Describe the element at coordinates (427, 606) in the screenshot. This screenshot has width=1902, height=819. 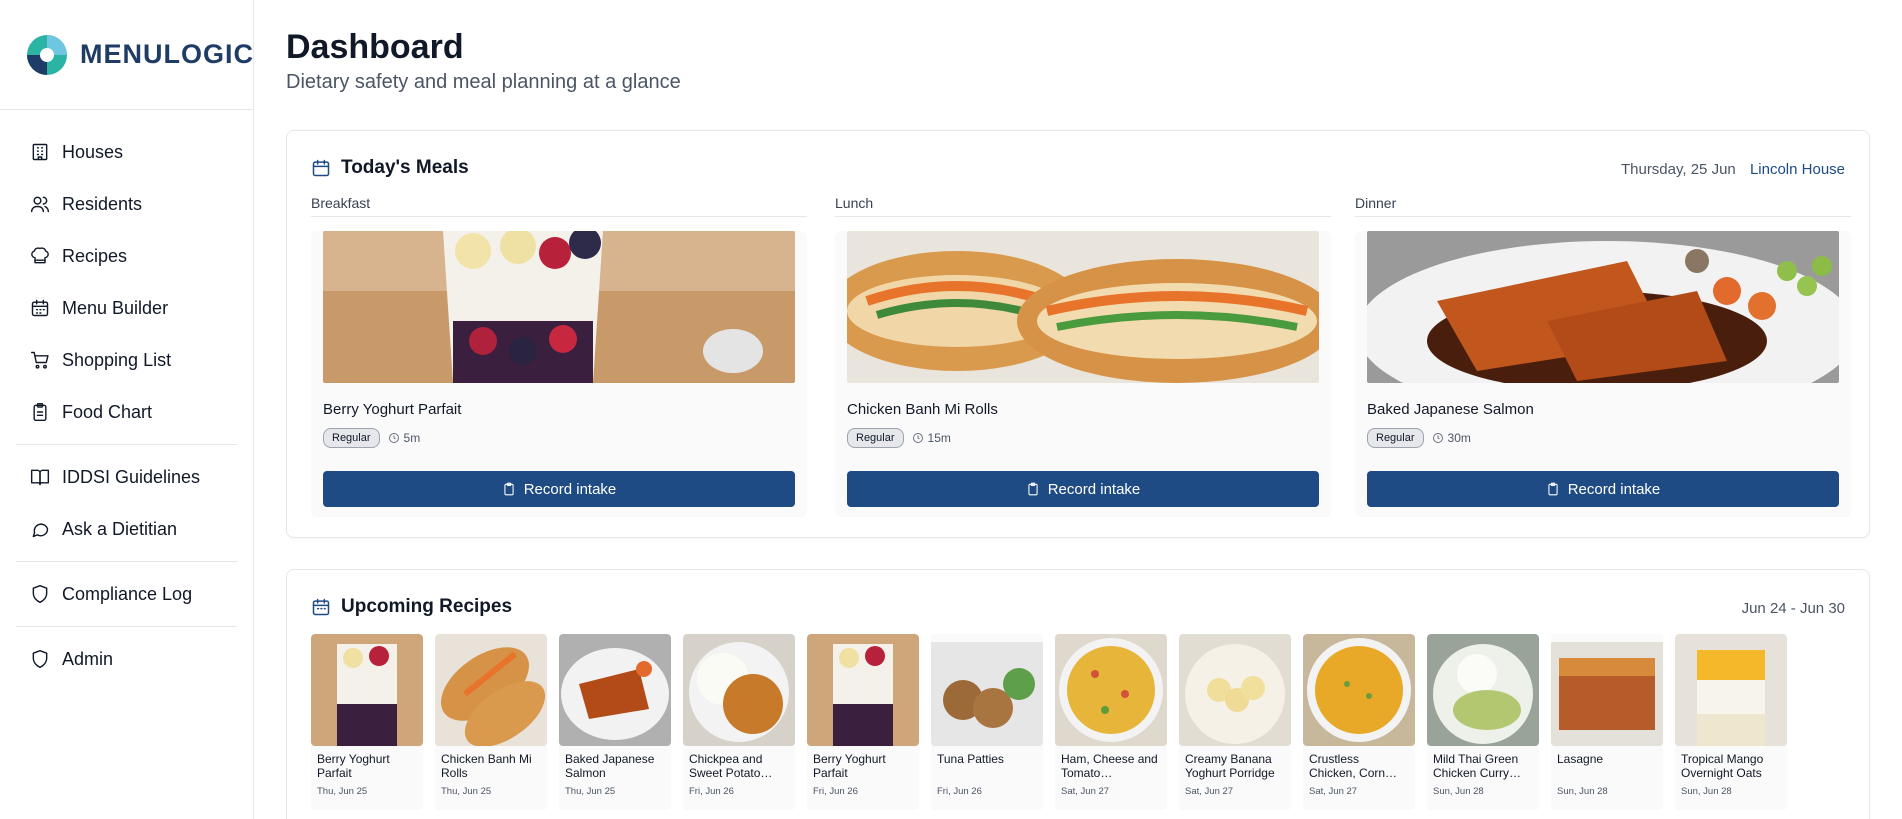
I see `card-title: Upcoming Recipes` at that location.